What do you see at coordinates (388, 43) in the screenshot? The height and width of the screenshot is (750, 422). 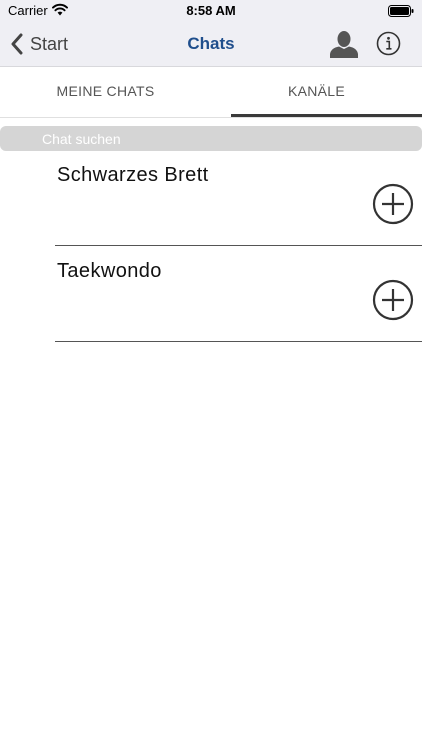 I see `info-icon` at bounding box center [388, 43].